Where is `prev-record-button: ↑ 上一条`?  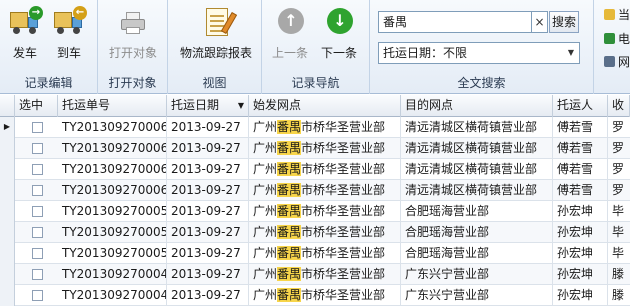
prev-record-button: ↑ 上一条 is located at coordinates (290, 33).